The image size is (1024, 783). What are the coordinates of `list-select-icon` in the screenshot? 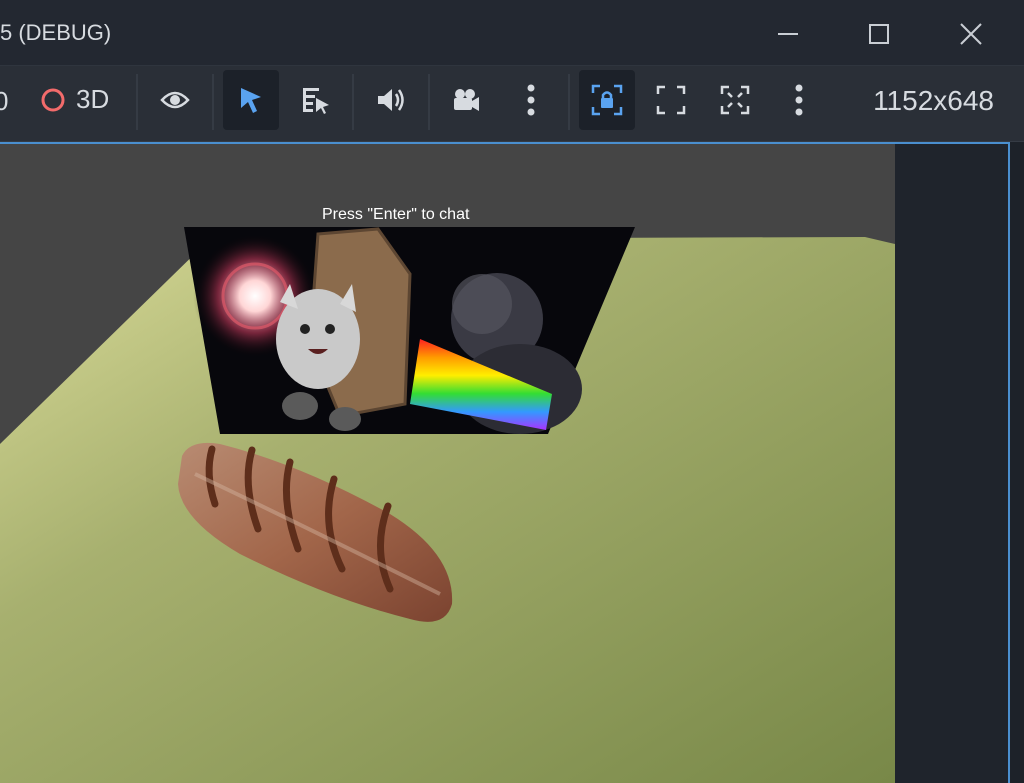 It's located at (316, 101).